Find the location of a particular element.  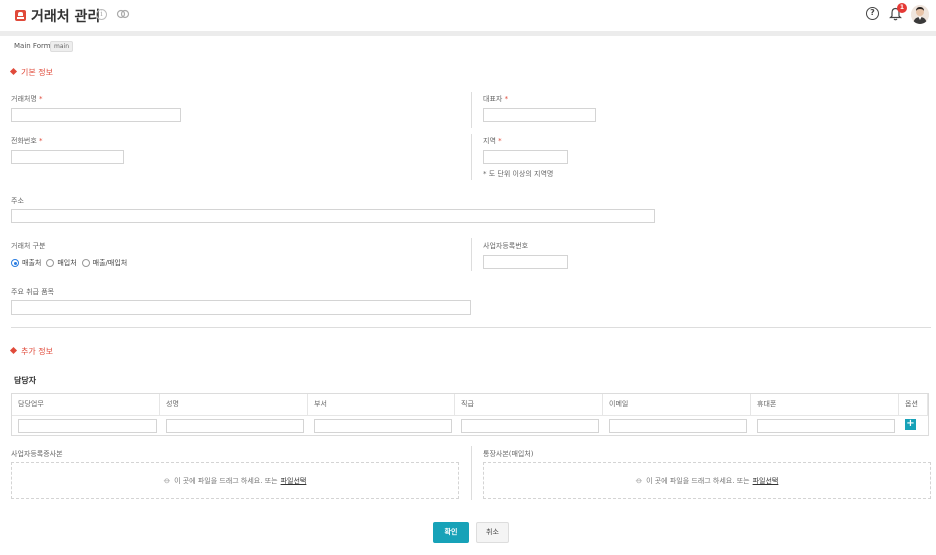

phone-label: 전화번호 * is located at coordinates (27, 141).